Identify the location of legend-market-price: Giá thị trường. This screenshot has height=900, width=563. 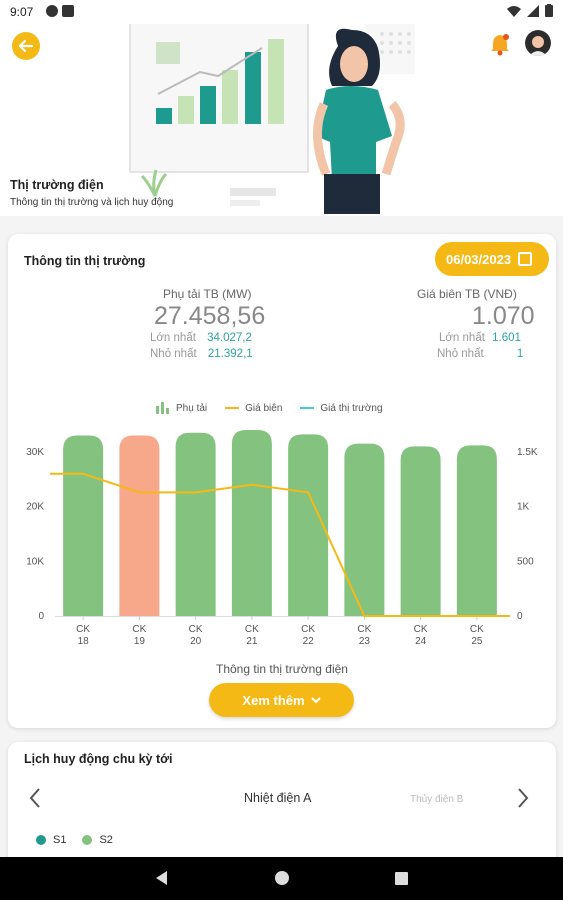
(341, 408).